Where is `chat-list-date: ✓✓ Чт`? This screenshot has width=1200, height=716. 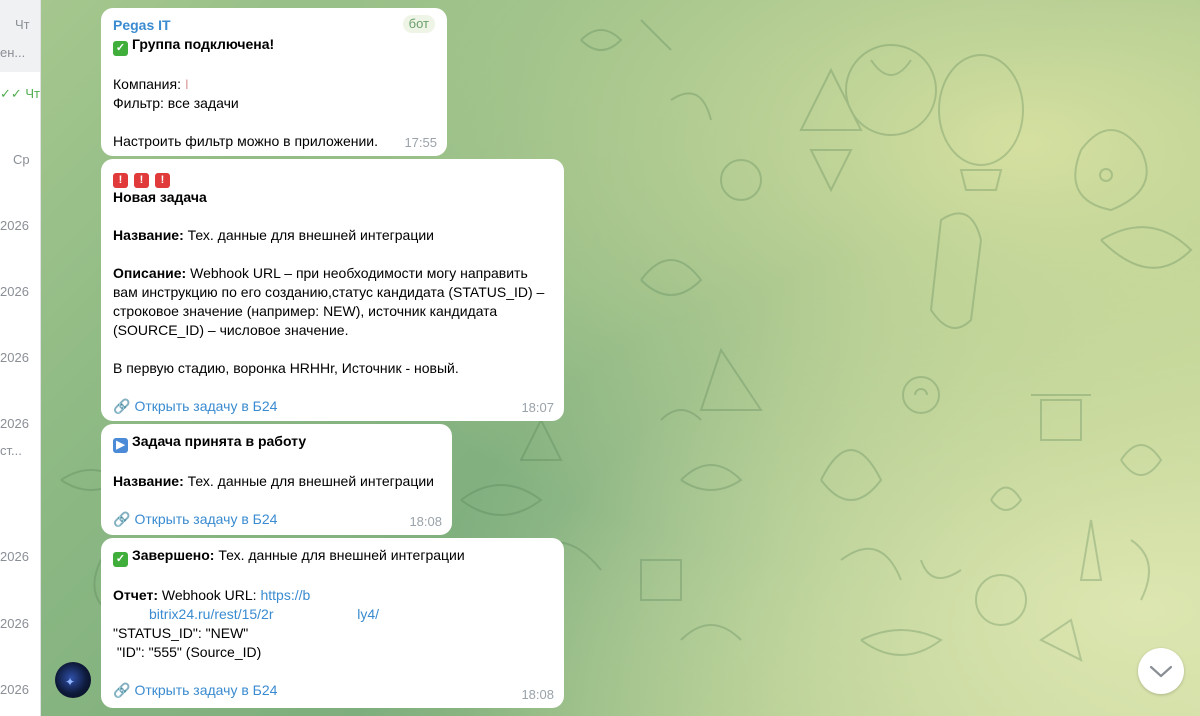
chat-list-date: ✓✓ Чт is located at coordinates (20, 93).